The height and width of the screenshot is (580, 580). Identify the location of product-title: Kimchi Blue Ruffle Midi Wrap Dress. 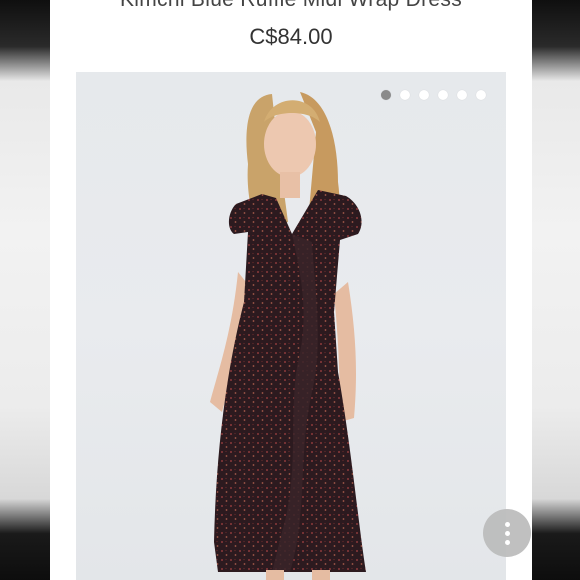
(291, 6).